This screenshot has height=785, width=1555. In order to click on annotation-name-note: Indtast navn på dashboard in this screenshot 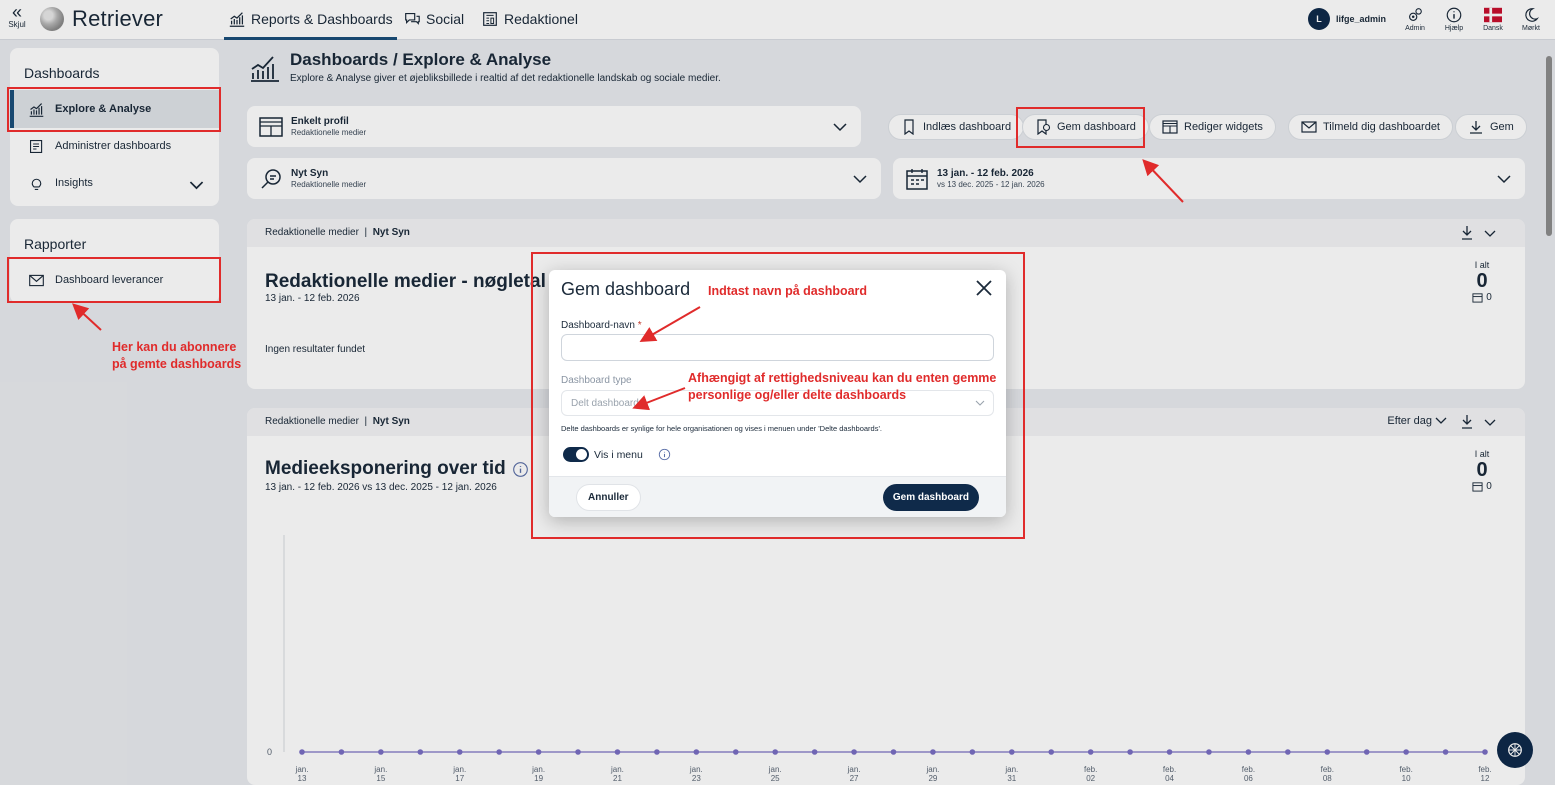, I will do `click(788, 291)`.